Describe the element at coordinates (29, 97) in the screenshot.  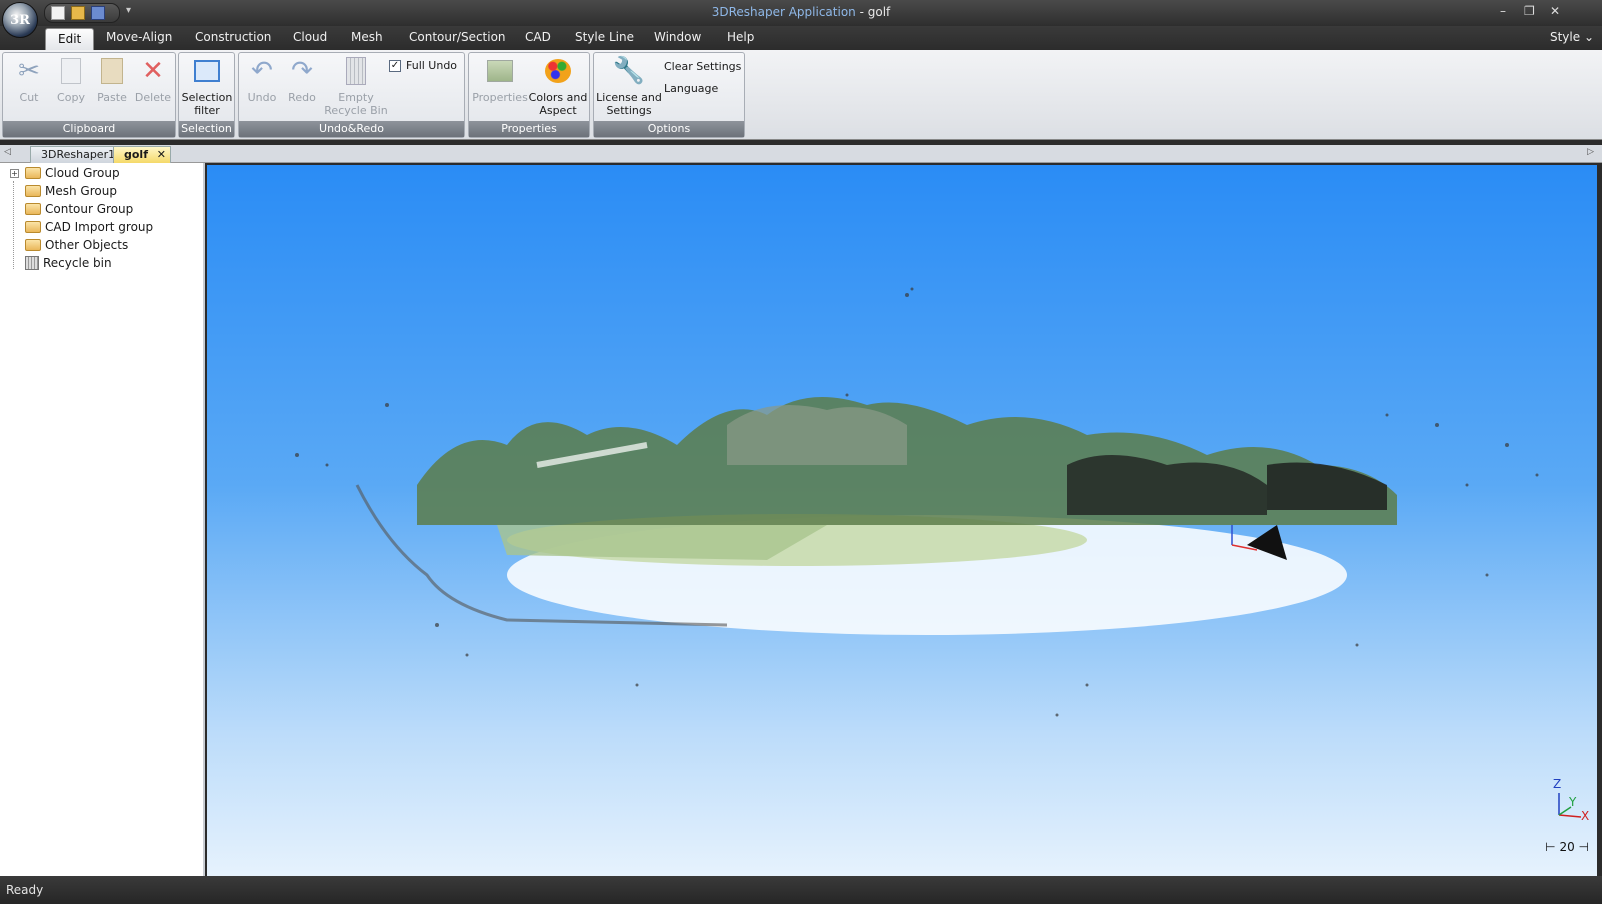
I see `cut-label: Cut` at that location.